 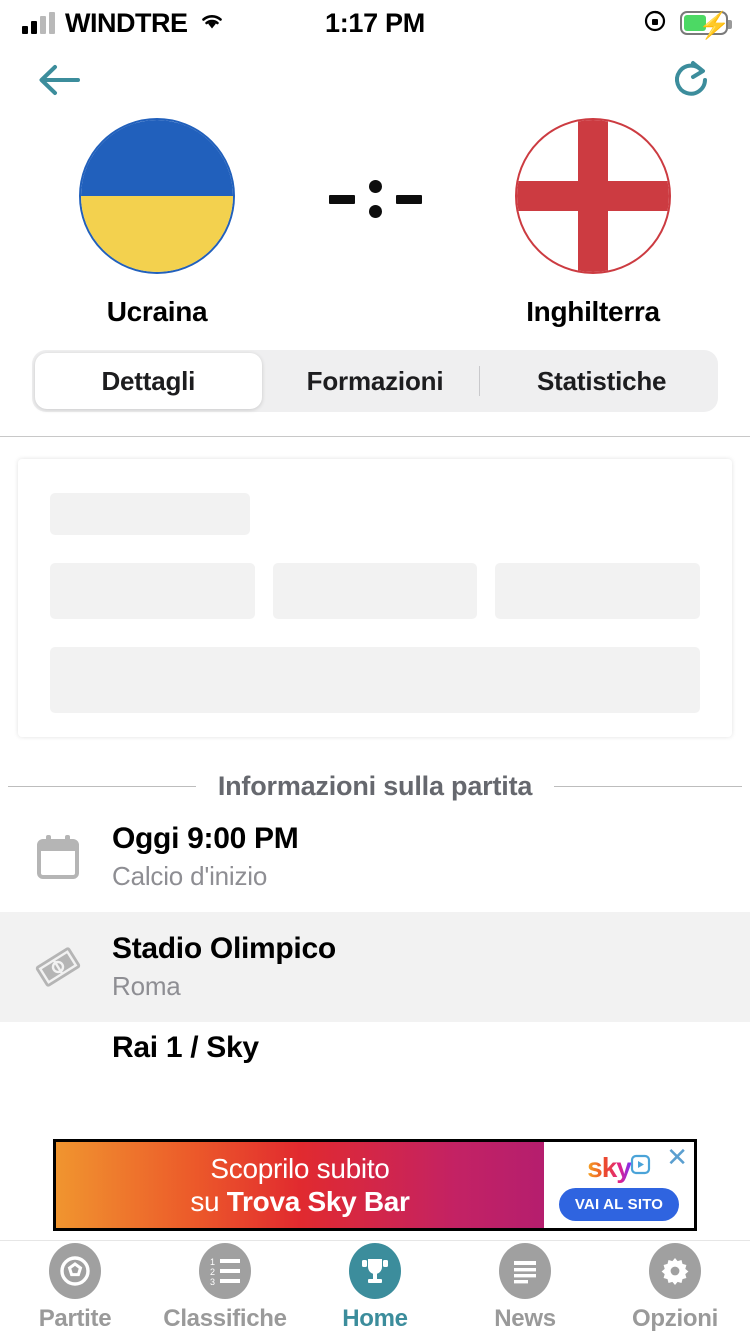 I want to click on refresh-icon, so click(x=691, y=80).